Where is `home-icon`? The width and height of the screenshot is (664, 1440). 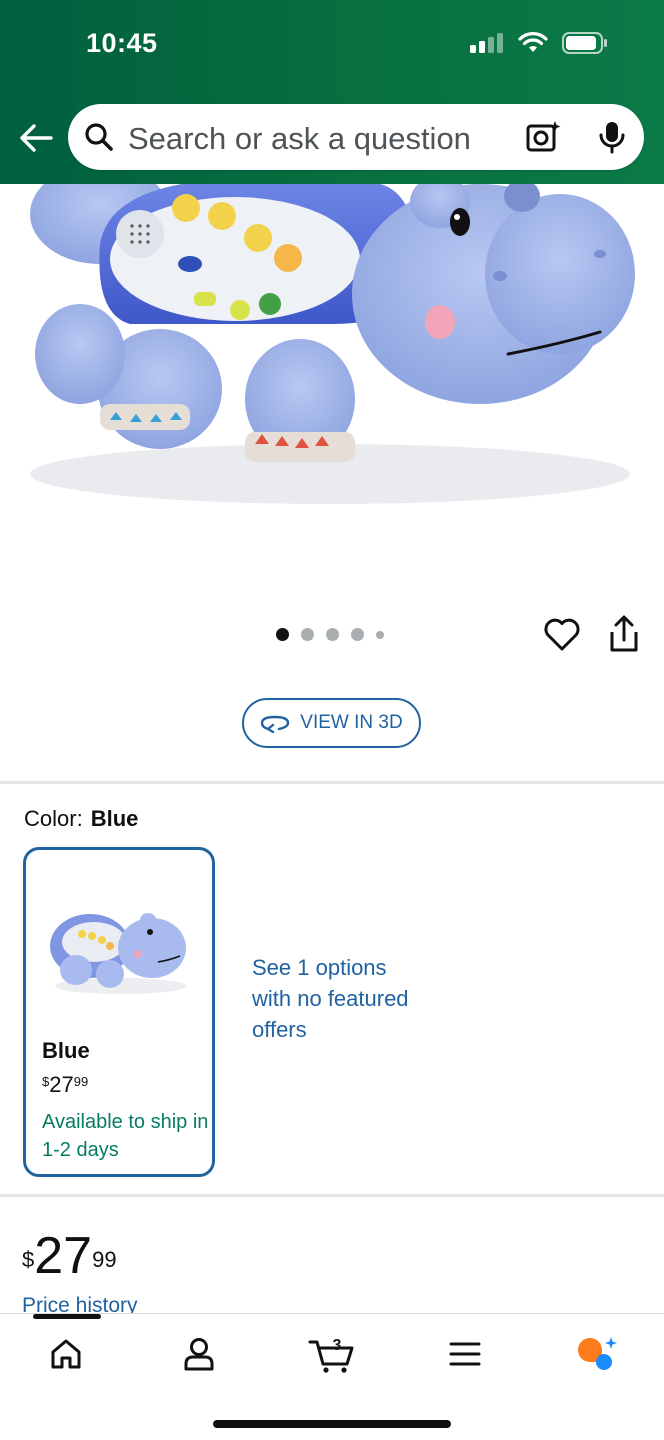 home-icon is located at coordinates (66, 1354).